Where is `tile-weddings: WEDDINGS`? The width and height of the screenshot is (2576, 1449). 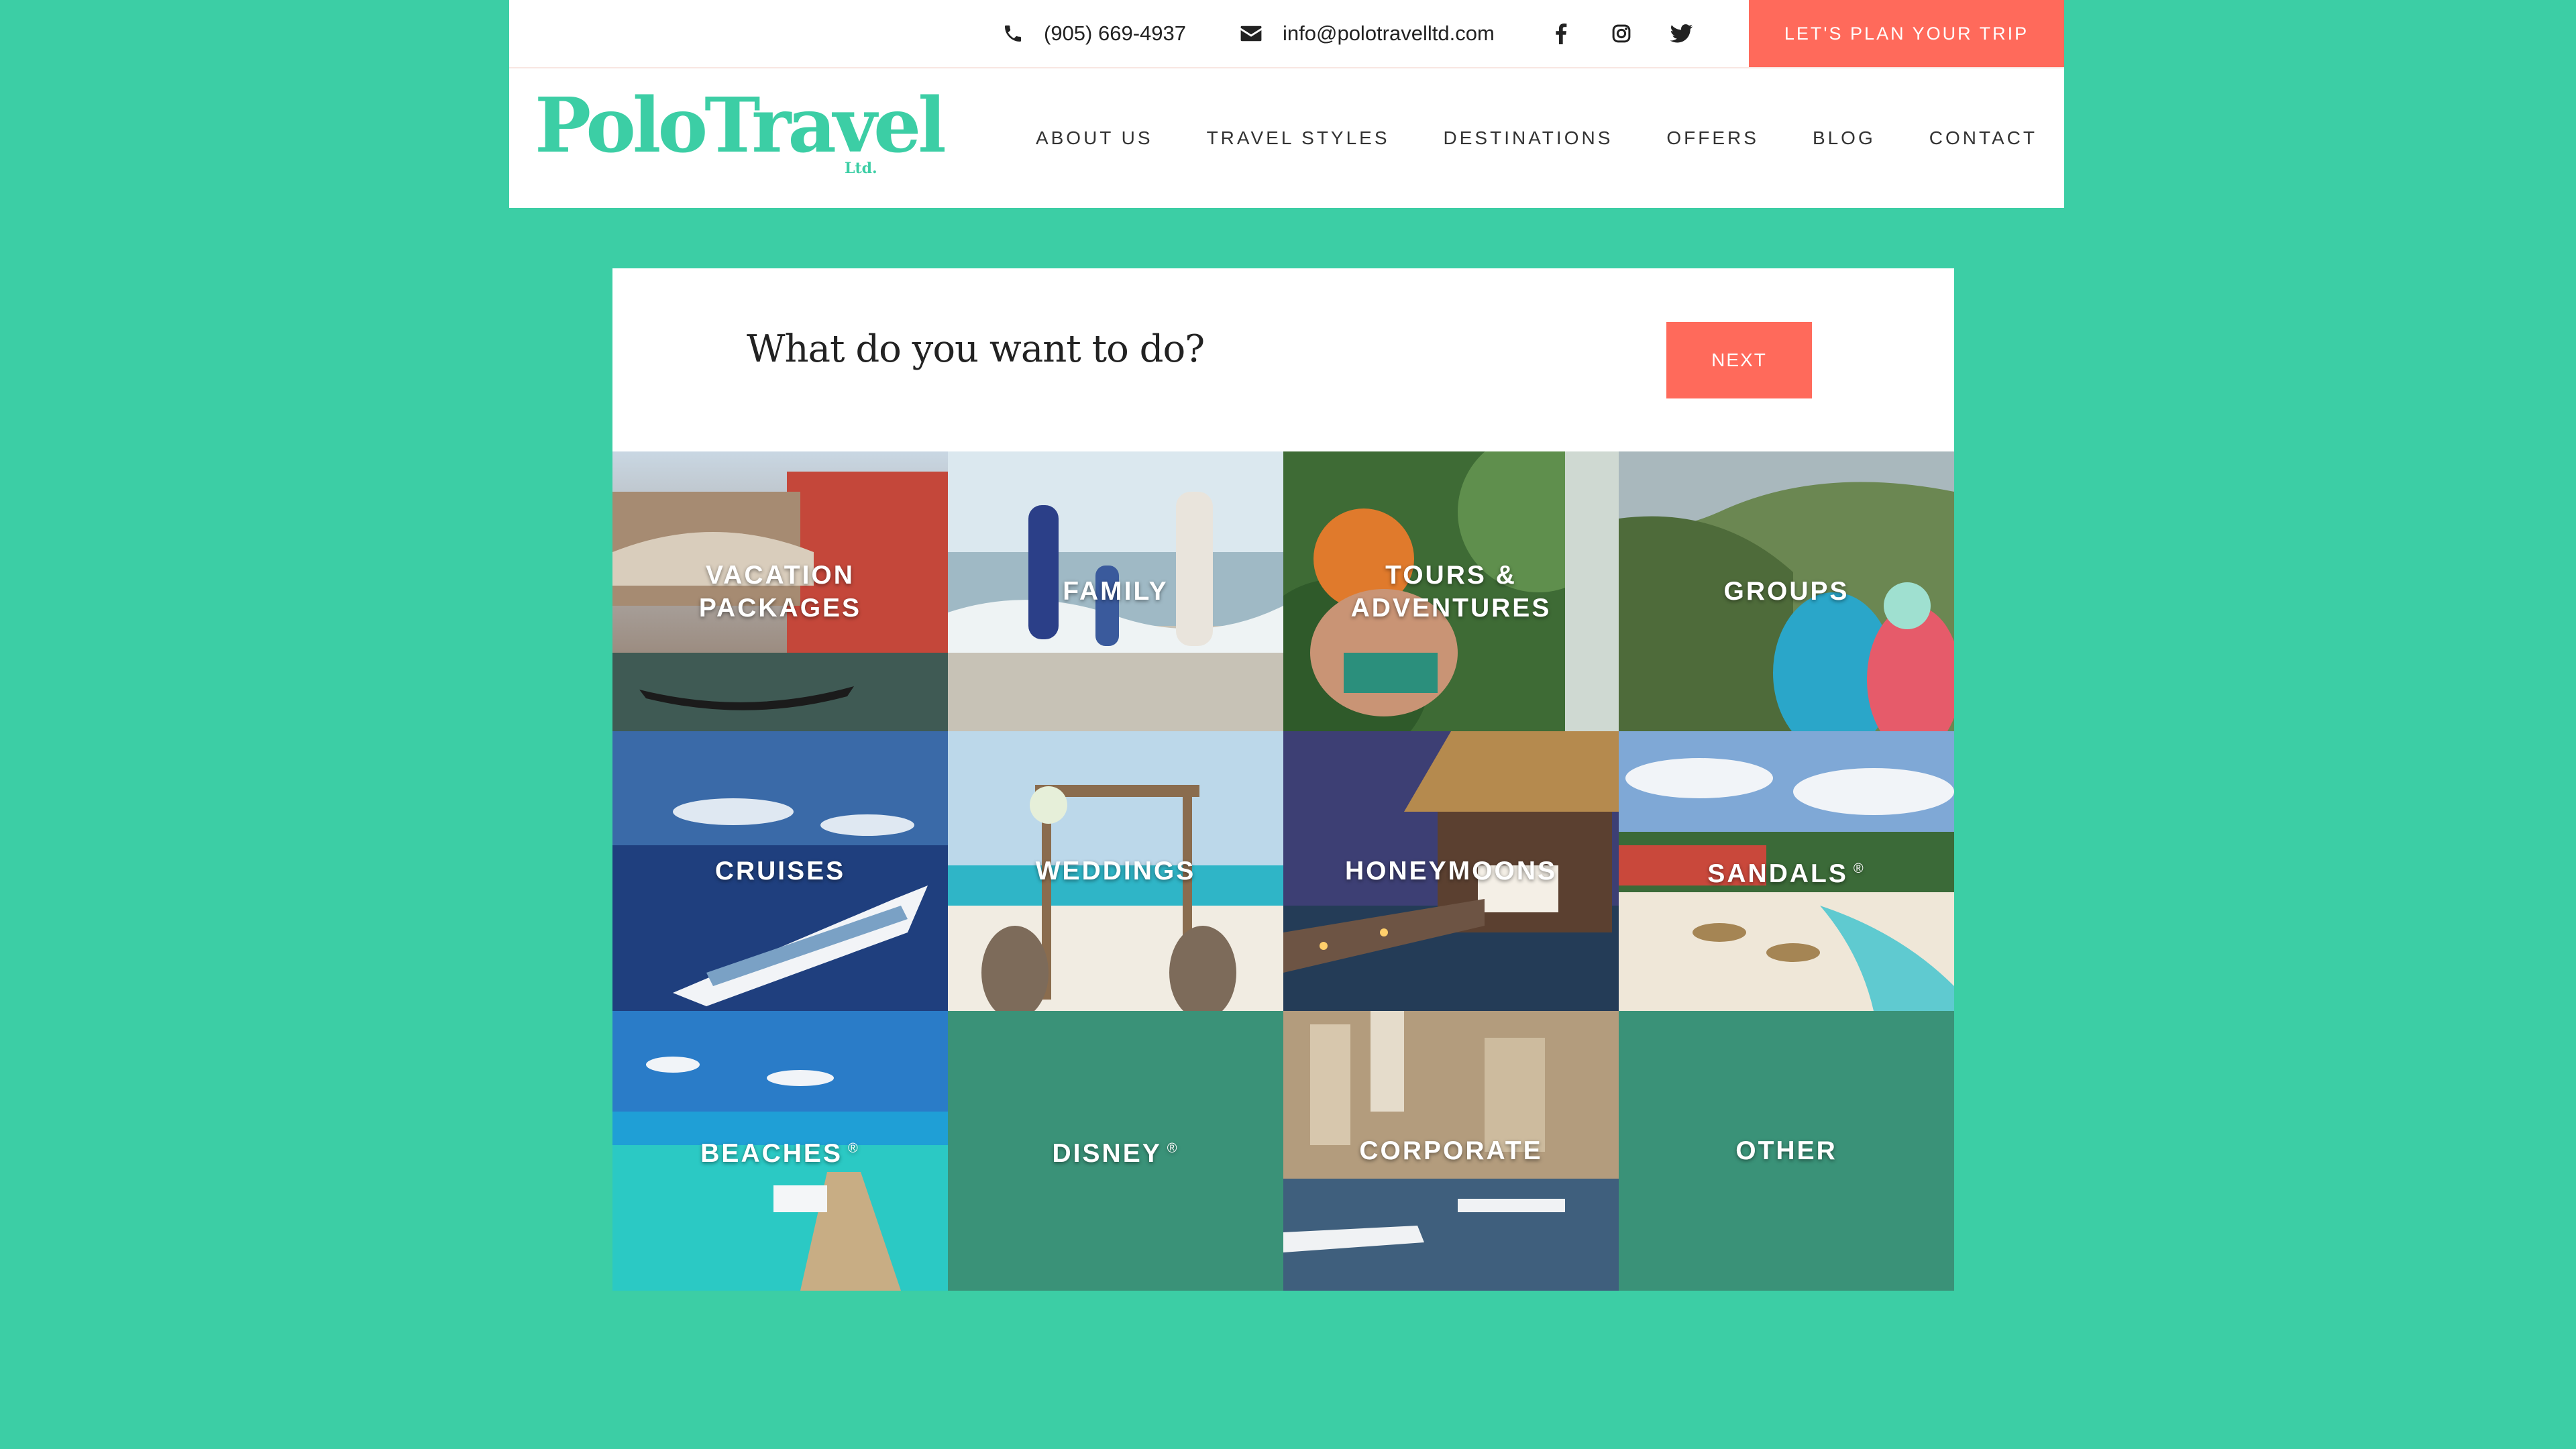
tile-weddings: WEDDINGS is located at coordinates (1115, 871).